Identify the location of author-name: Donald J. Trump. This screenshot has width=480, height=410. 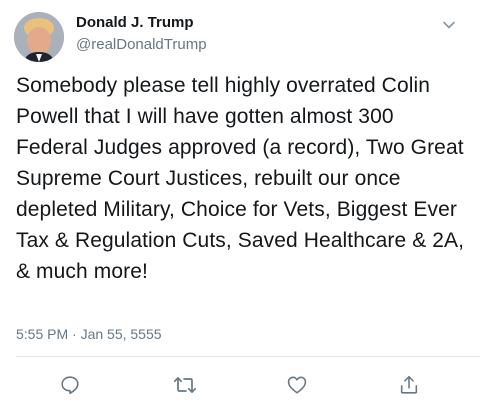
(135, 22).